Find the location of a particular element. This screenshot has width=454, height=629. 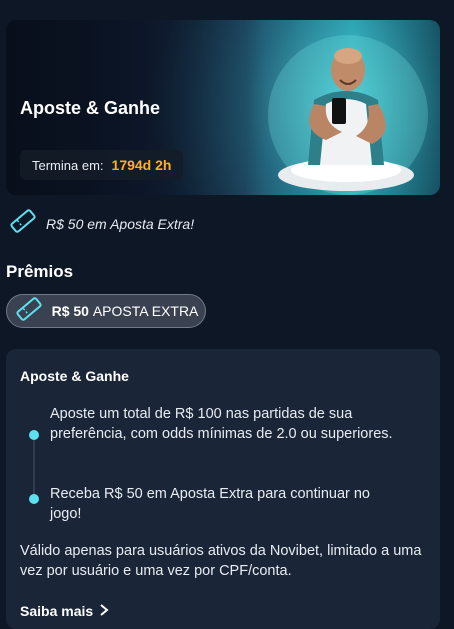

learn-more-label: Saiba mais is located at coordinates (57, 611).